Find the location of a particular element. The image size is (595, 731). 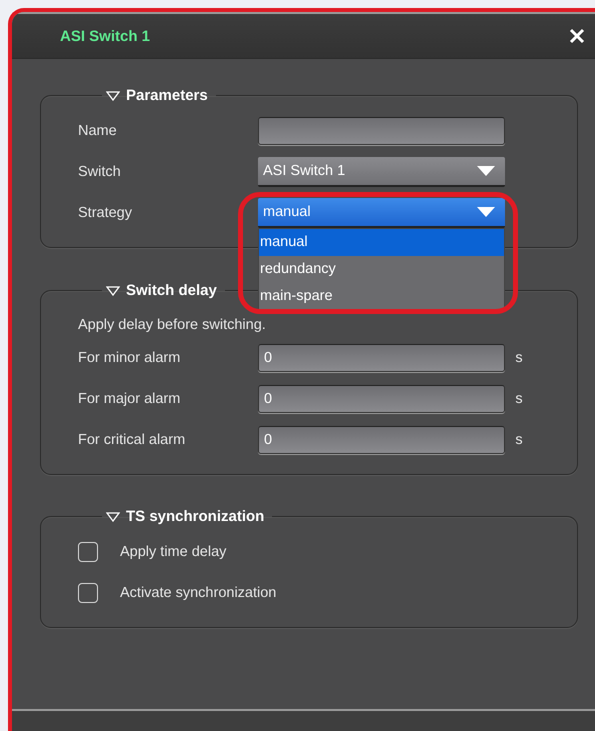

section-title: Switch delay is located at coordinates (171, 290).